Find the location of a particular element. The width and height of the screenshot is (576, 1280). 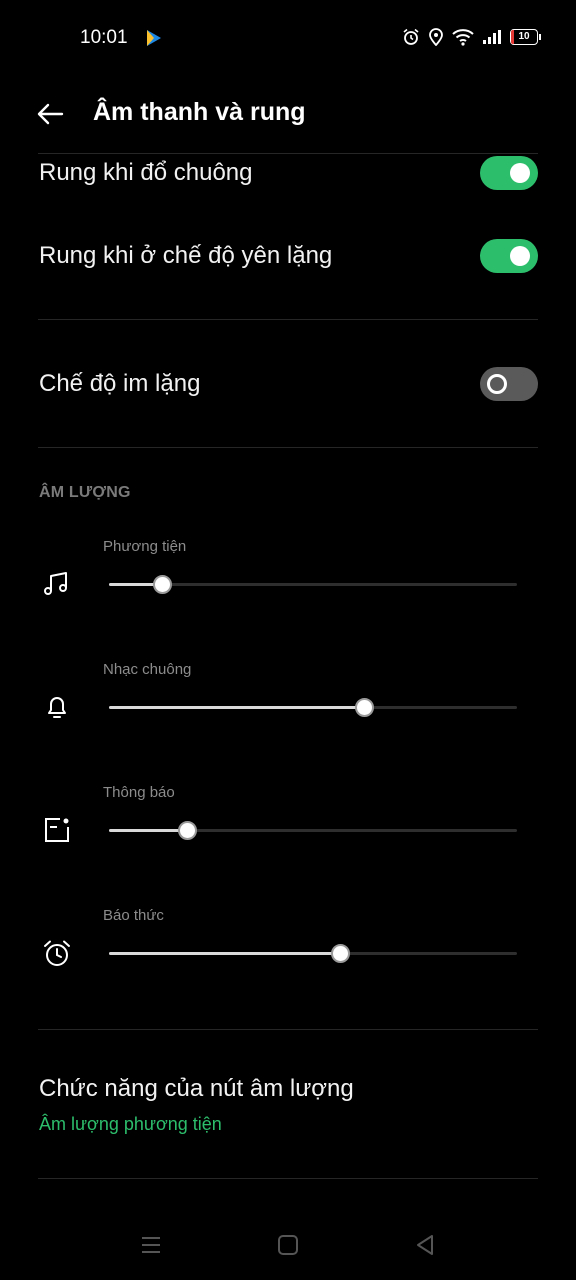

alarm-volume-thumb is located at coordinates (340, 953).